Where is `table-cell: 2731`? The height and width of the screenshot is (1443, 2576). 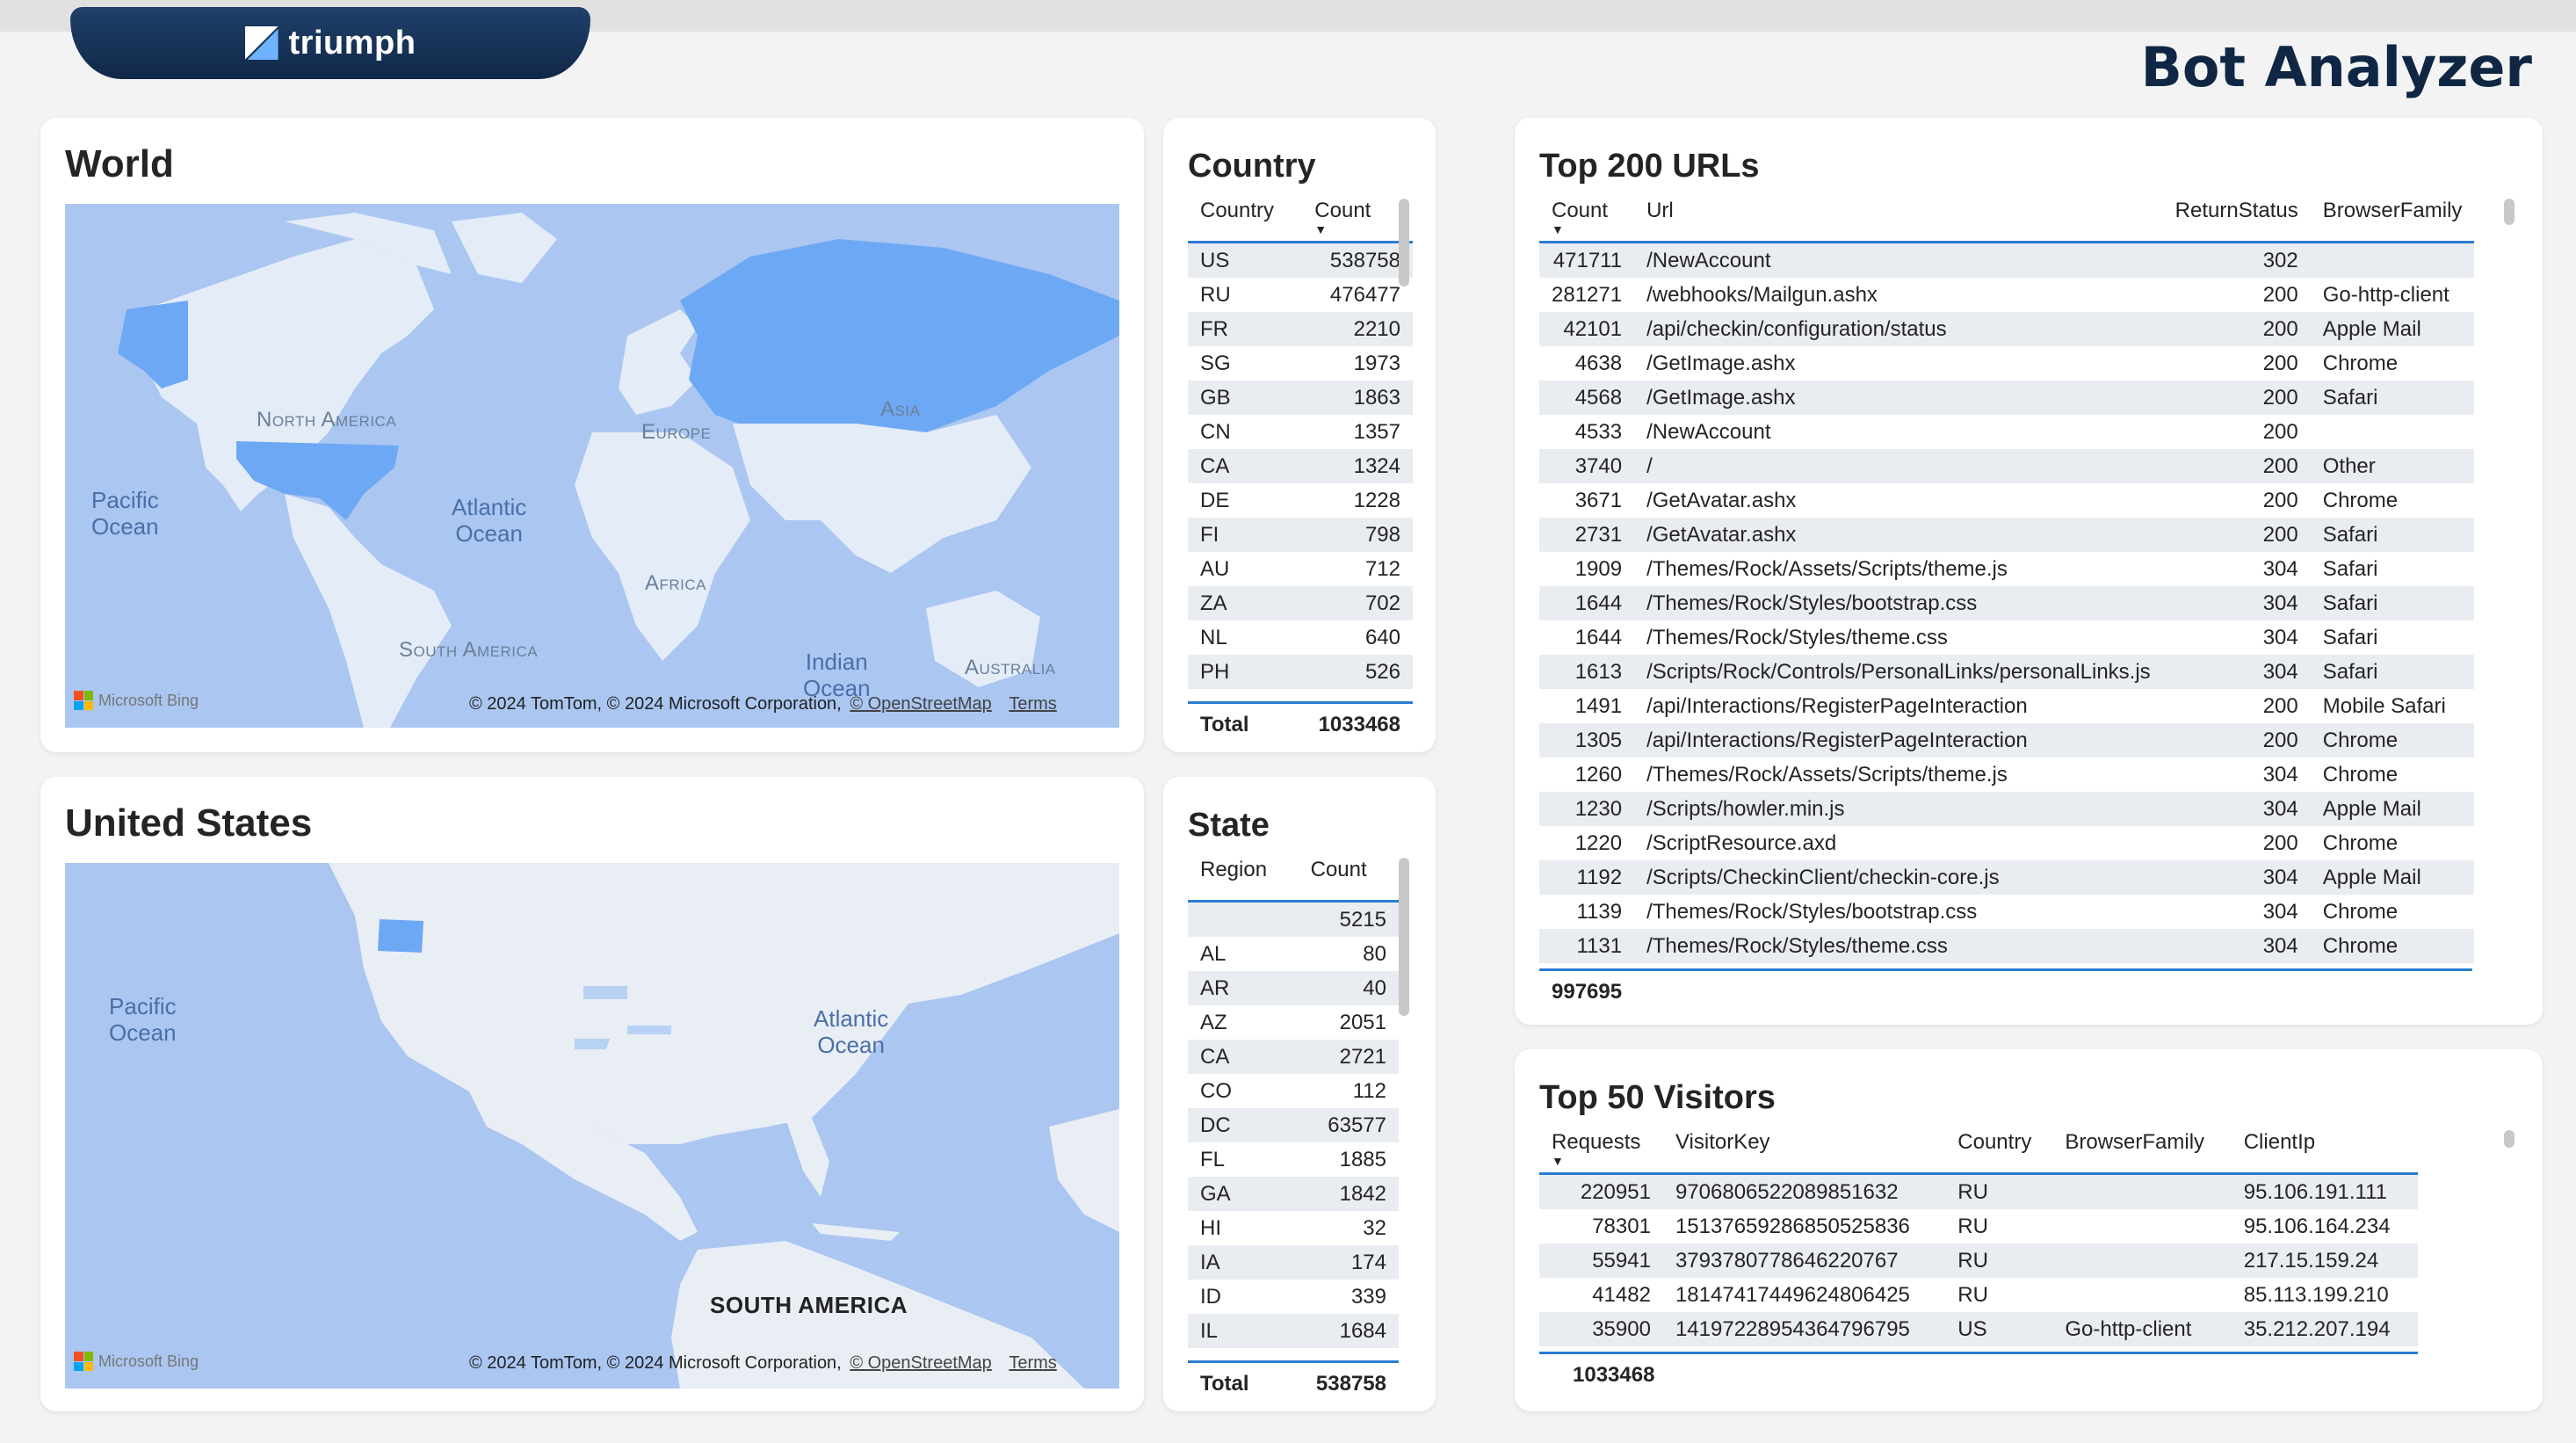 table-cell: 2731 is located at coordinates (1587, 535).